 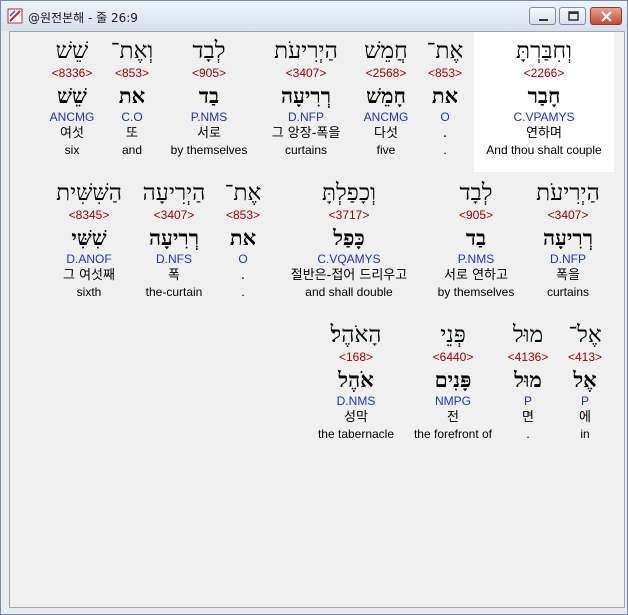 I want to click on minimize-icon, so click(x=543, y=20).